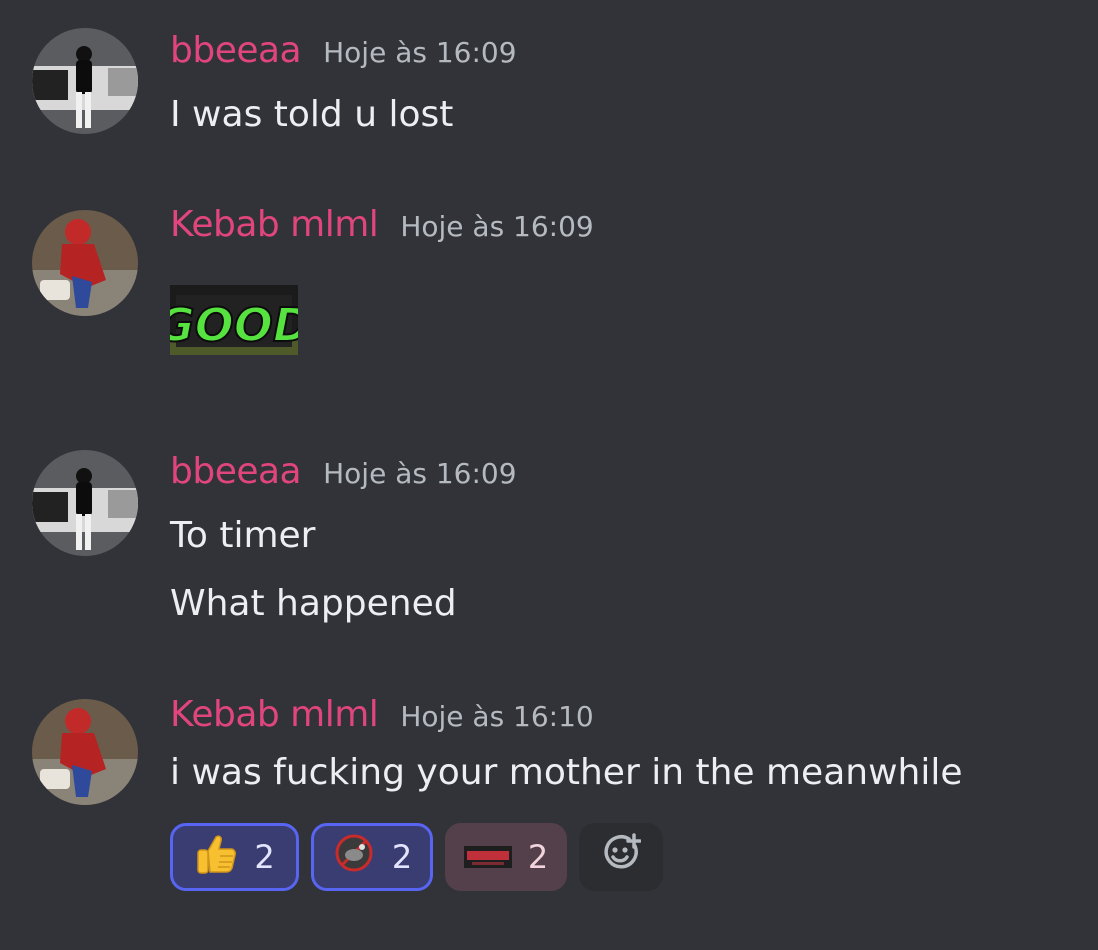 The height and width of the screenshot is (950, 1098). What do you see at coordinates (497, 716) in the screenshot?
I see `timestamp: Hoje às 16:10` at bounding box center [497, 716].